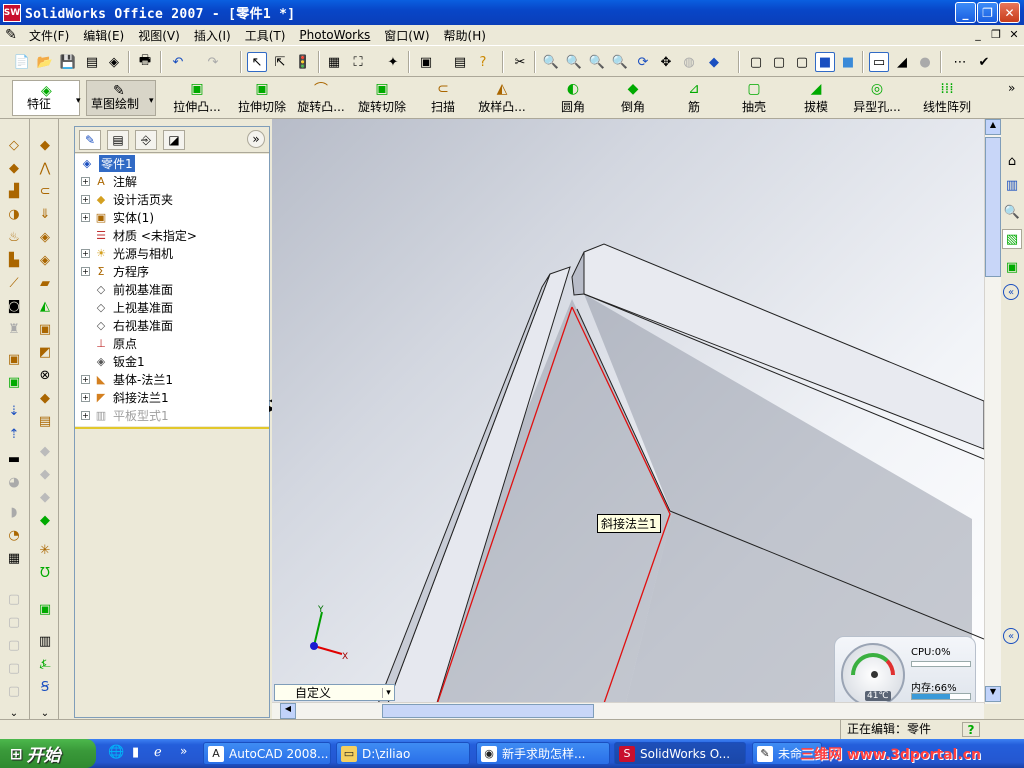  What do you see at coordinates (46, 98) in the screenshot?
I see `features-tab: ◈ 特征 ▾` at bounding box center [46, 98].